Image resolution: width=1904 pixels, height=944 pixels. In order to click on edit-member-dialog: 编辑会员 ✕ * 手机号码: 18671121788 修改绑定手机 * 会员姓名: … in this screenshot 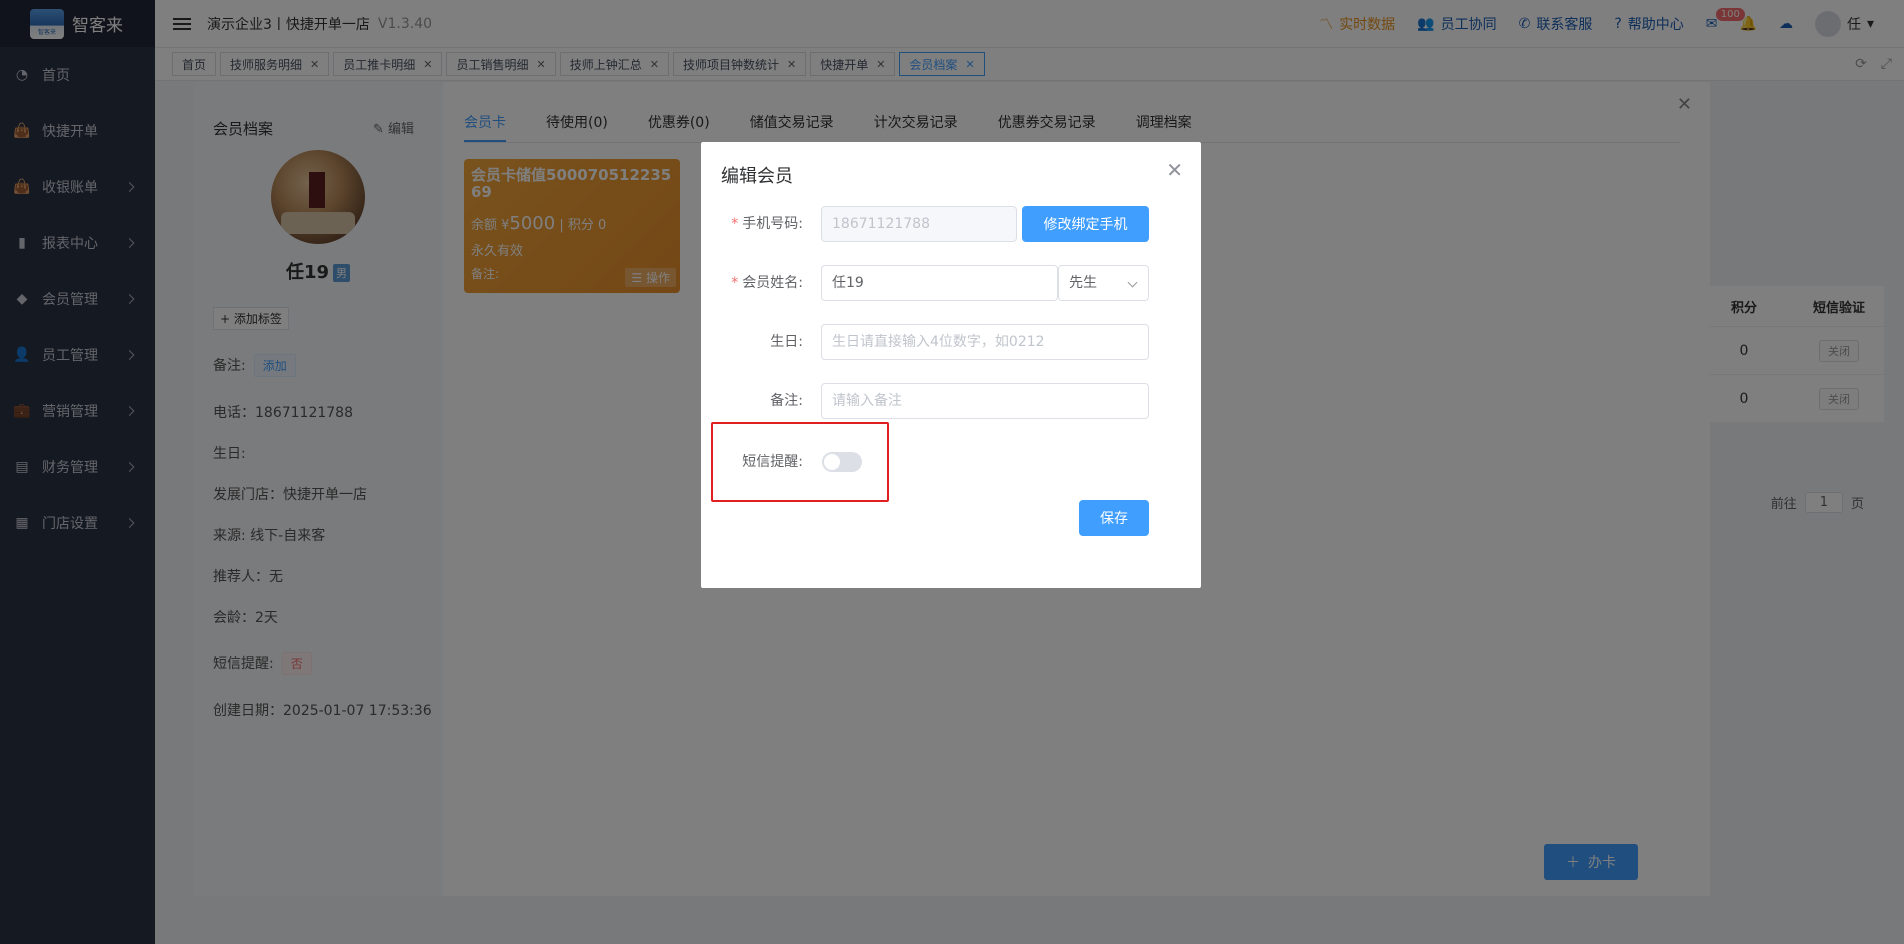, I will do `click(951, 365)`.